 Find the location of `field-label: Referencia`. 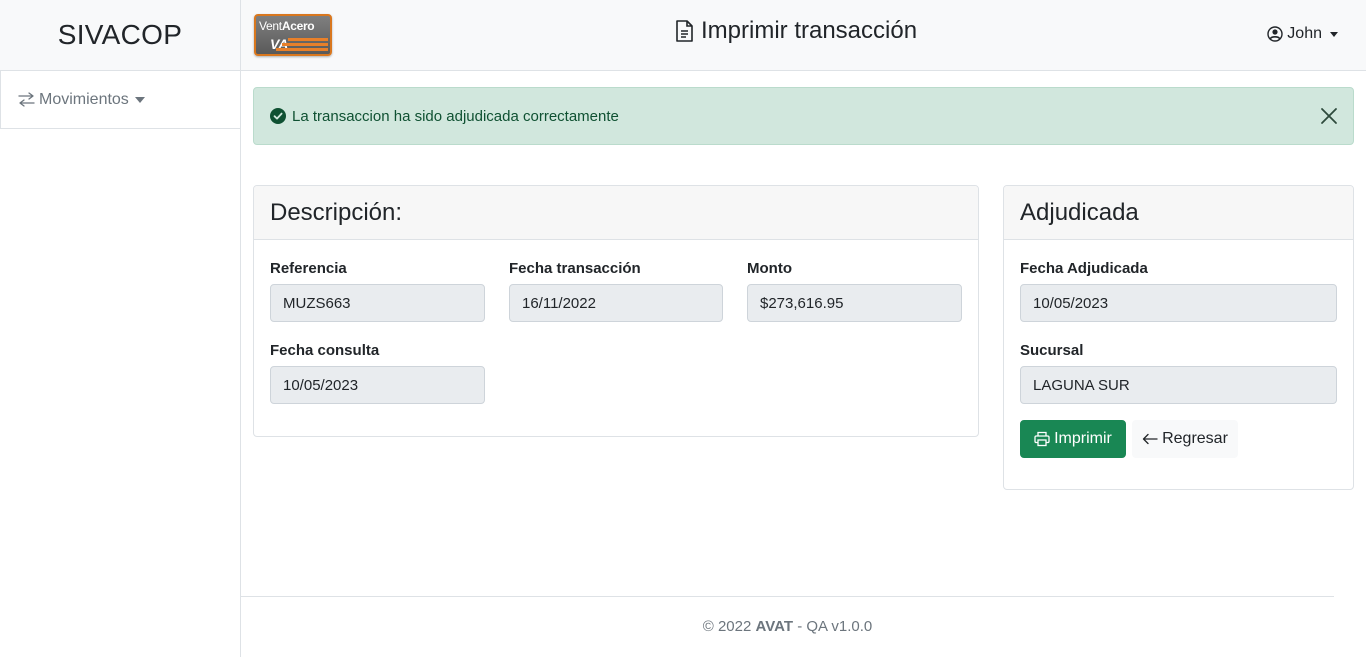

field-label: Referencia is located at coordinates (308, 268).